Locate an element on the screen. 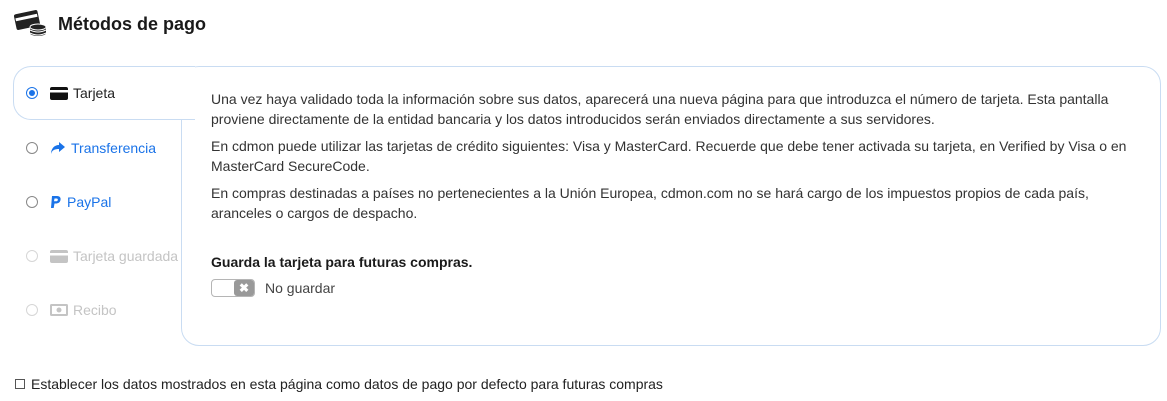  share-arrow-icon is located at coordinates (58, 148).